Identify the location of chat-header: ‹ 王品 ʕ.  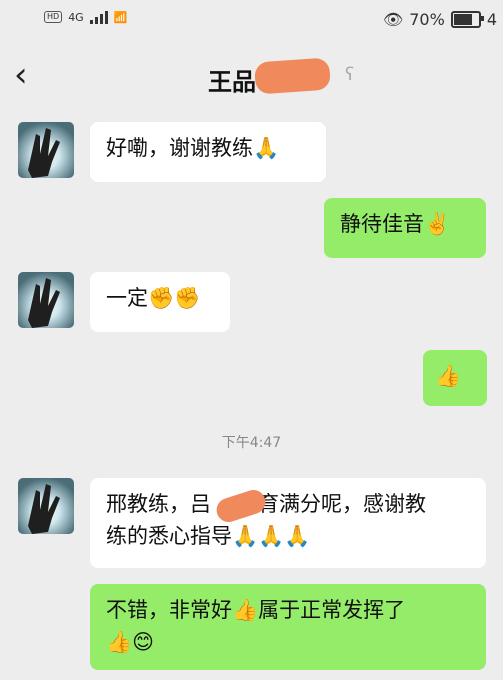
(251, 76).